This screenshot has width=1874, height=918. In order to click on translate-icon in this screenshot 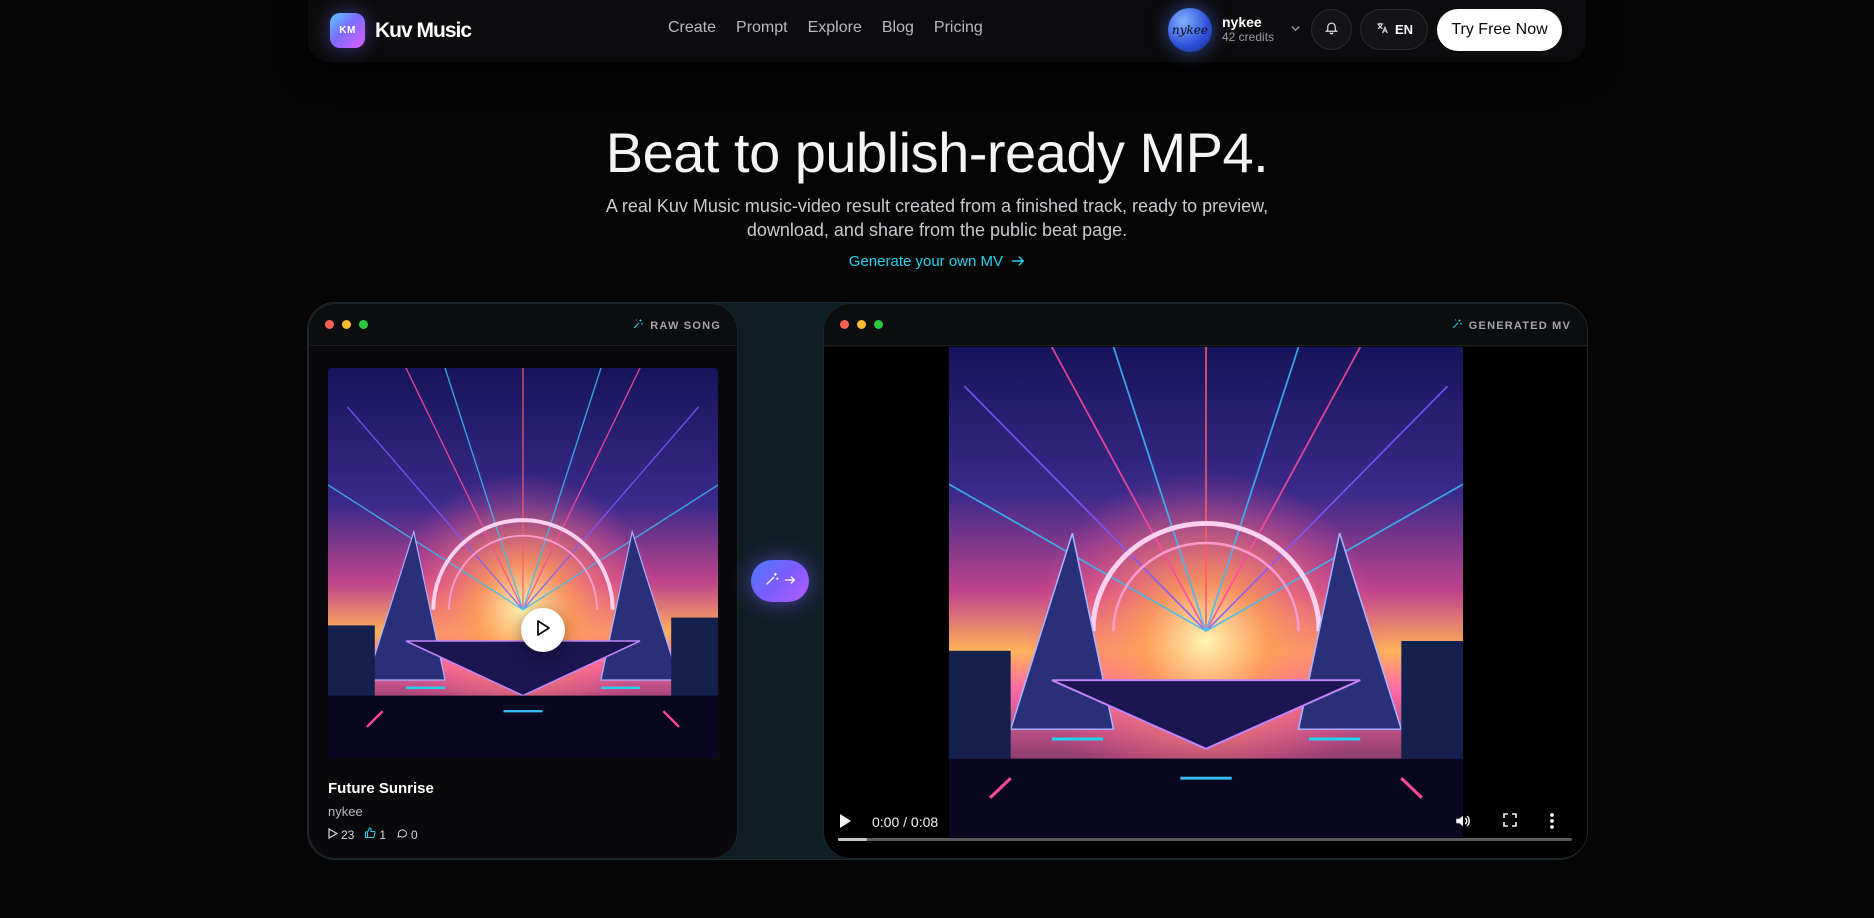, I will do `click(1382, 29)`.